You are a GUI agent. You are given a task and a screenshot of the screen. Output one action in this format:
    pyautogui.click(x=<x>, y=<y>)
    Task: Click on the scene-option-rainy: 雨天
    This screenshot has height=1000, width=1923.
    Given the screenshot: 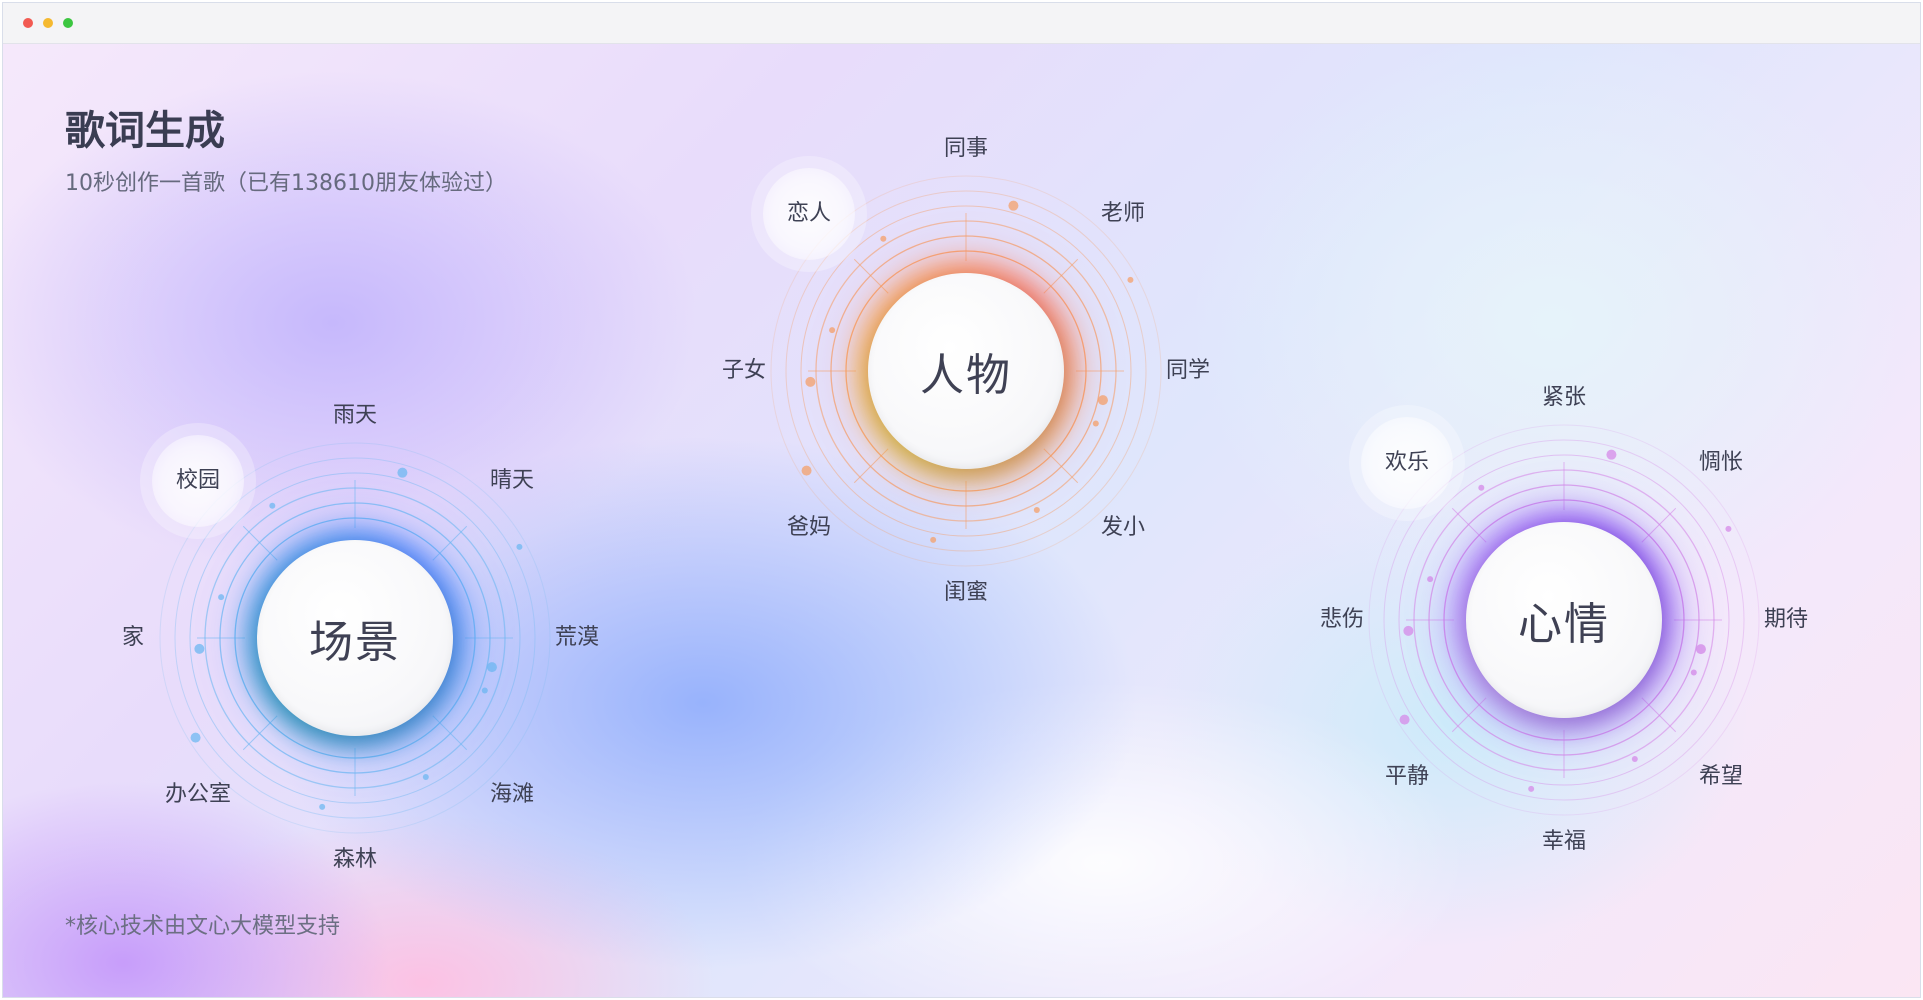 What is the action you would take?
    pyautogui.click(x=355, y=416)
    